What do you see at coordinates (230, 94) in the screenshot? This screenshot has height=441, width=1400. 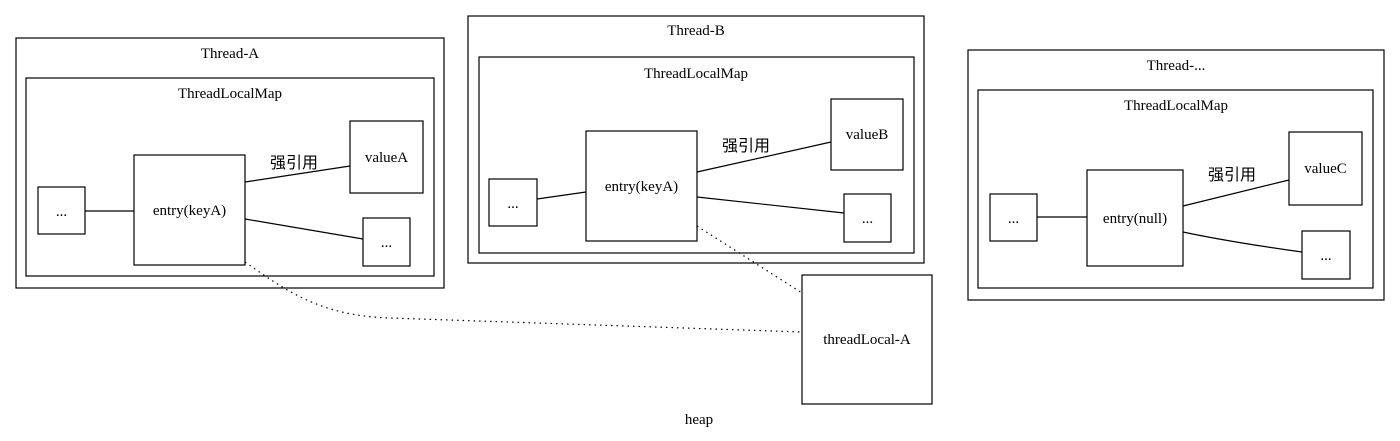 I see `thread-a-map-title: ThreadLocalMap` at bounding box center [230, 94].